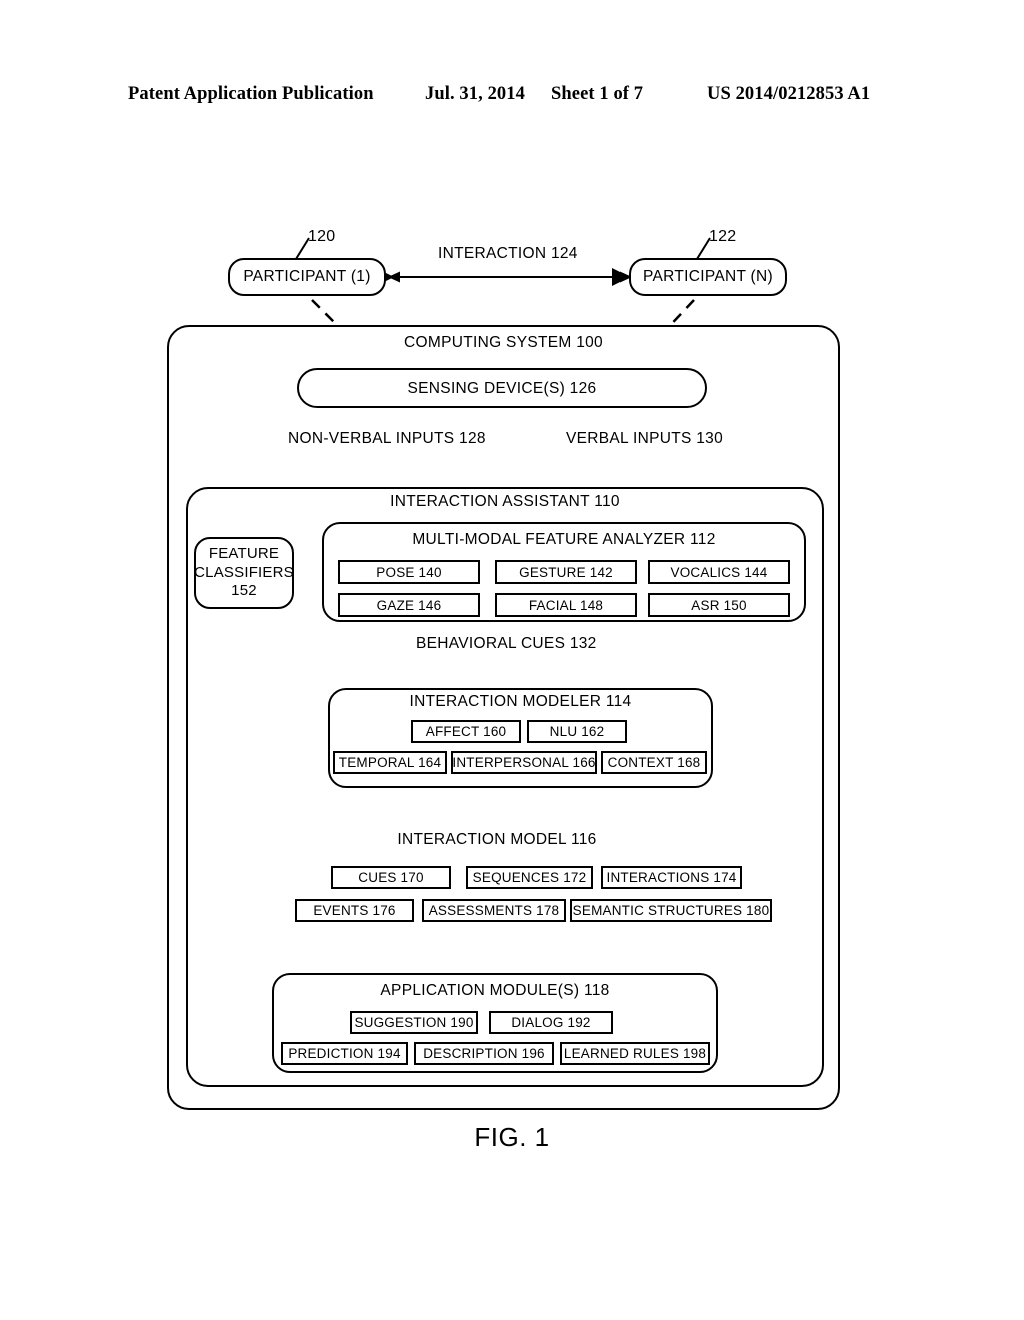 The width and height of the screenshot is (1024, 1320). I want to click on appmodule-cell-suggestion: SUGGESTION 190, so click(414, 1022).